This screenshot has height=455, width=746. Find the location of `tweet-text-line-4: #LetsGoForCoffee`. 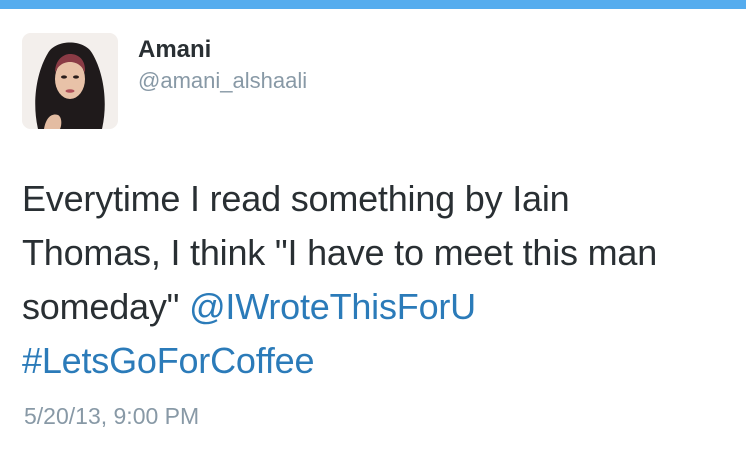

tweet-text-line-4: #LetsGoForCoffee is located at coordinates (377, 361).